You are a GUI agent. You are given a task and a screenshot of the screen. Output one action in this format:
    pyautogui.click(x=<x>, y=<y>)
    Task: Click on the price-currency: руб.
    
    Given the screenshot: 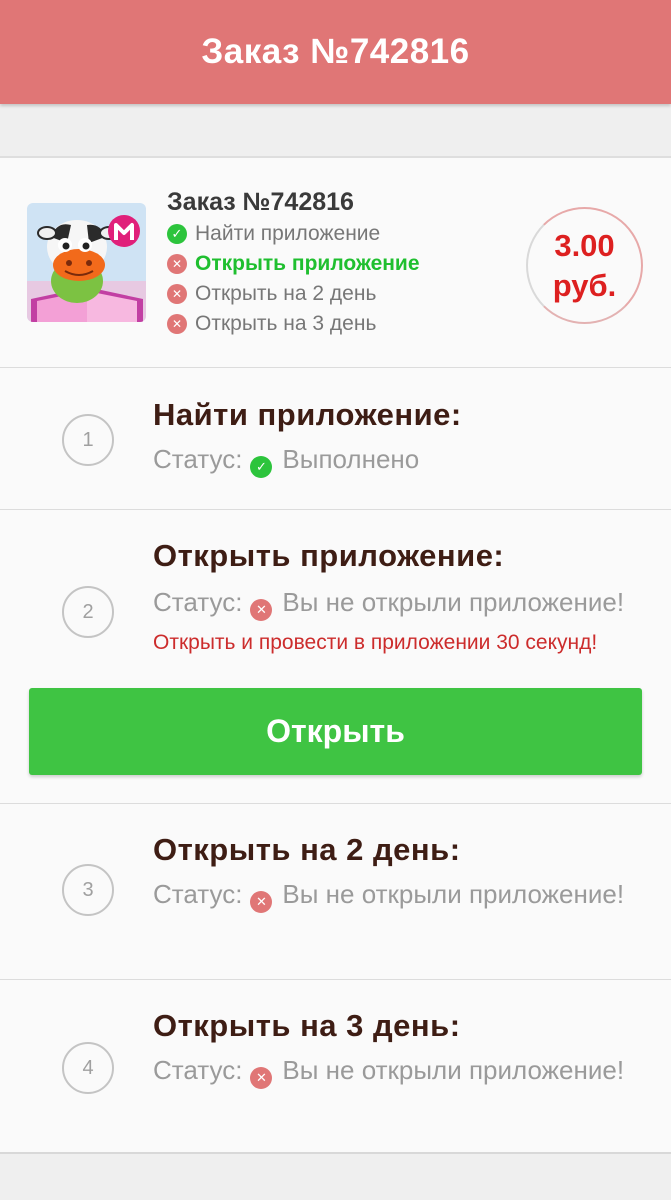 What is the action you would take?
    pyautogui.click(x=584, y=285)
    